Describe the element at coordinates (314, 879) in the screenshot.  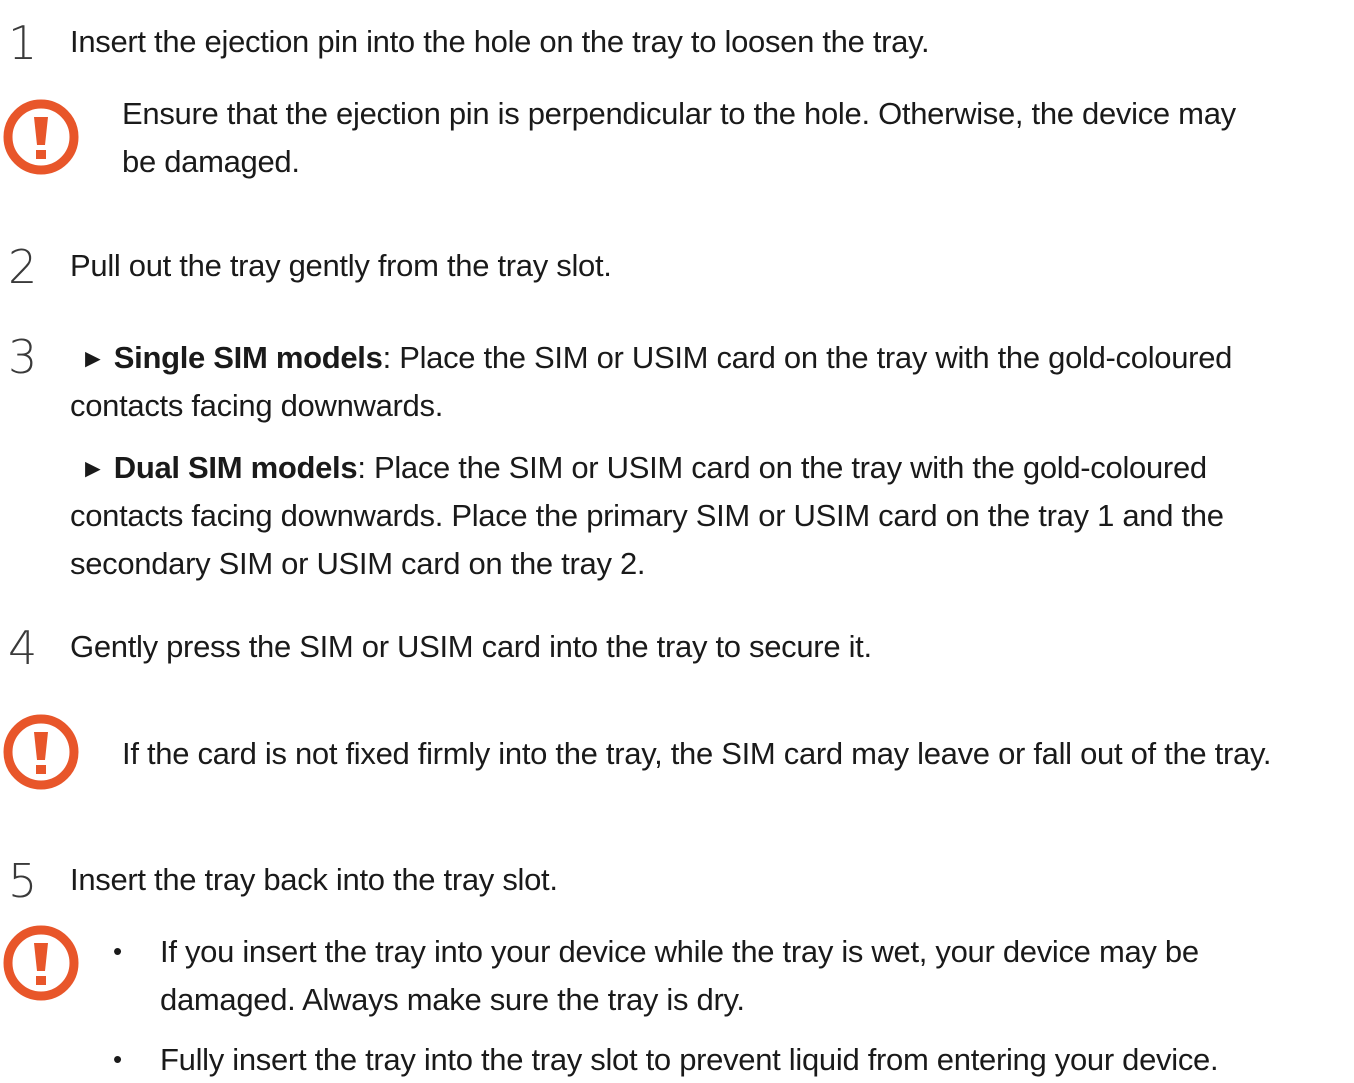
I see `step-5-text: Insert the tray back into the tray slot.` at that location.